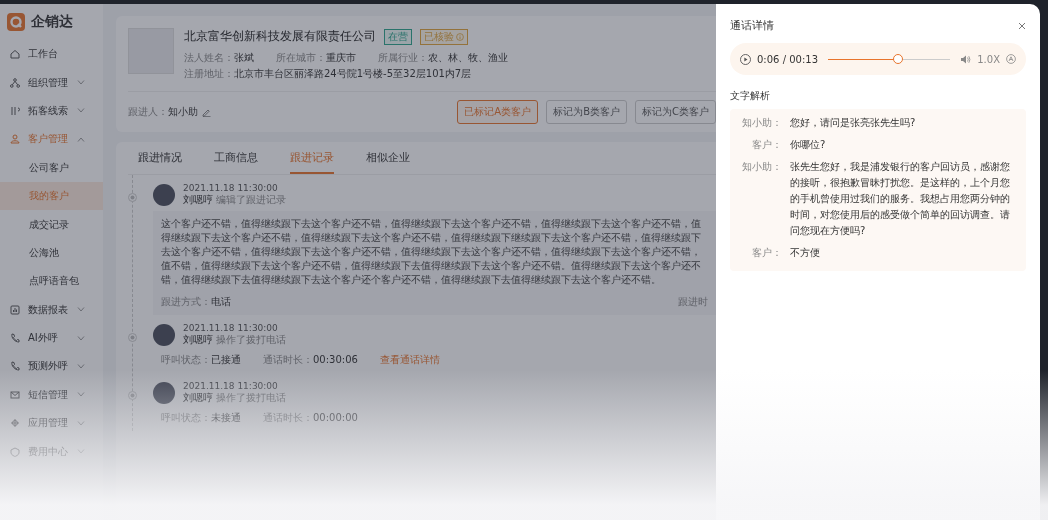 The height and width of the screenshot is (520, 1048). What do you see at coordinates (586, 112) in the screenshot?
I see `mark-button: 标记为B类客户` at bounding box center [586, 112].